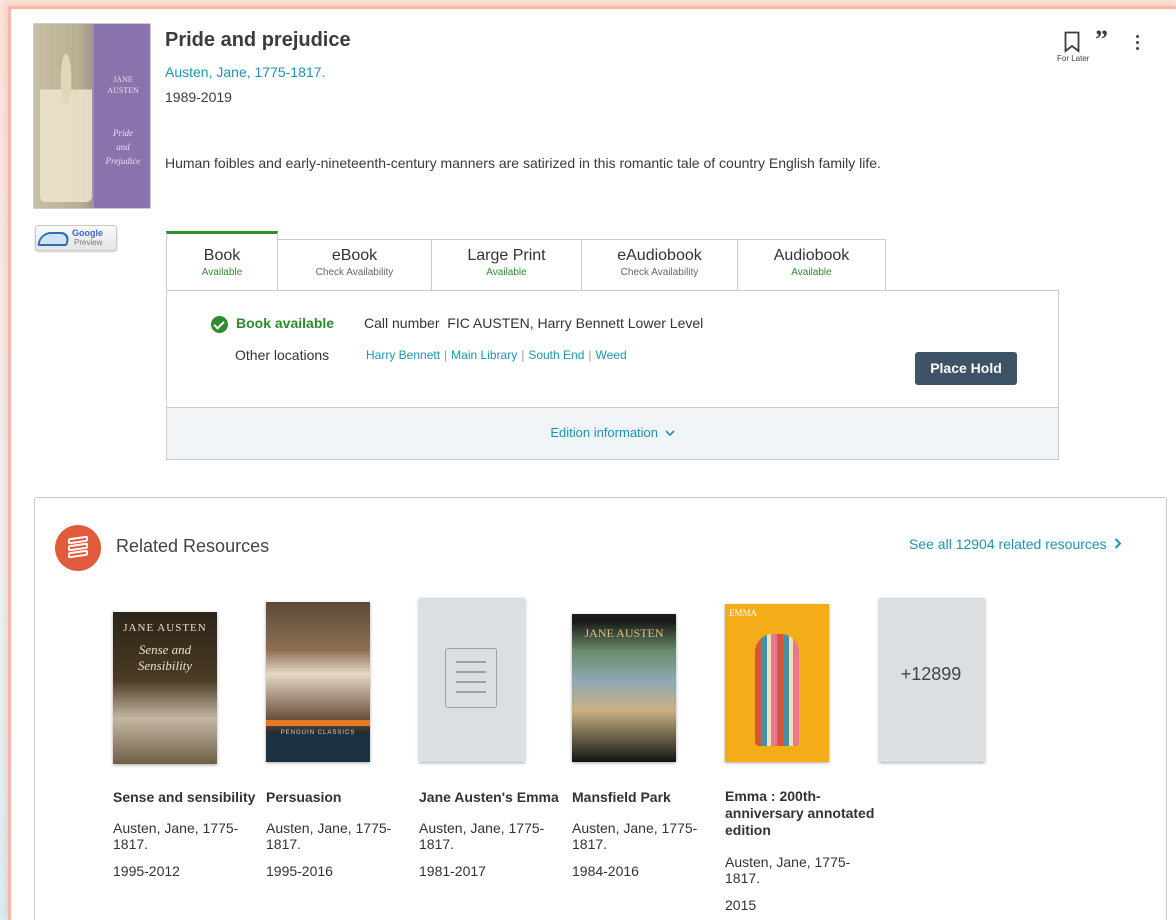 The image size is (1176, 920). What do you see at coordinates (245, 72) in the screenshot?
I see `record-author-link: Austen, Jane, 1775-1817.` at bounding box center [245, 72].